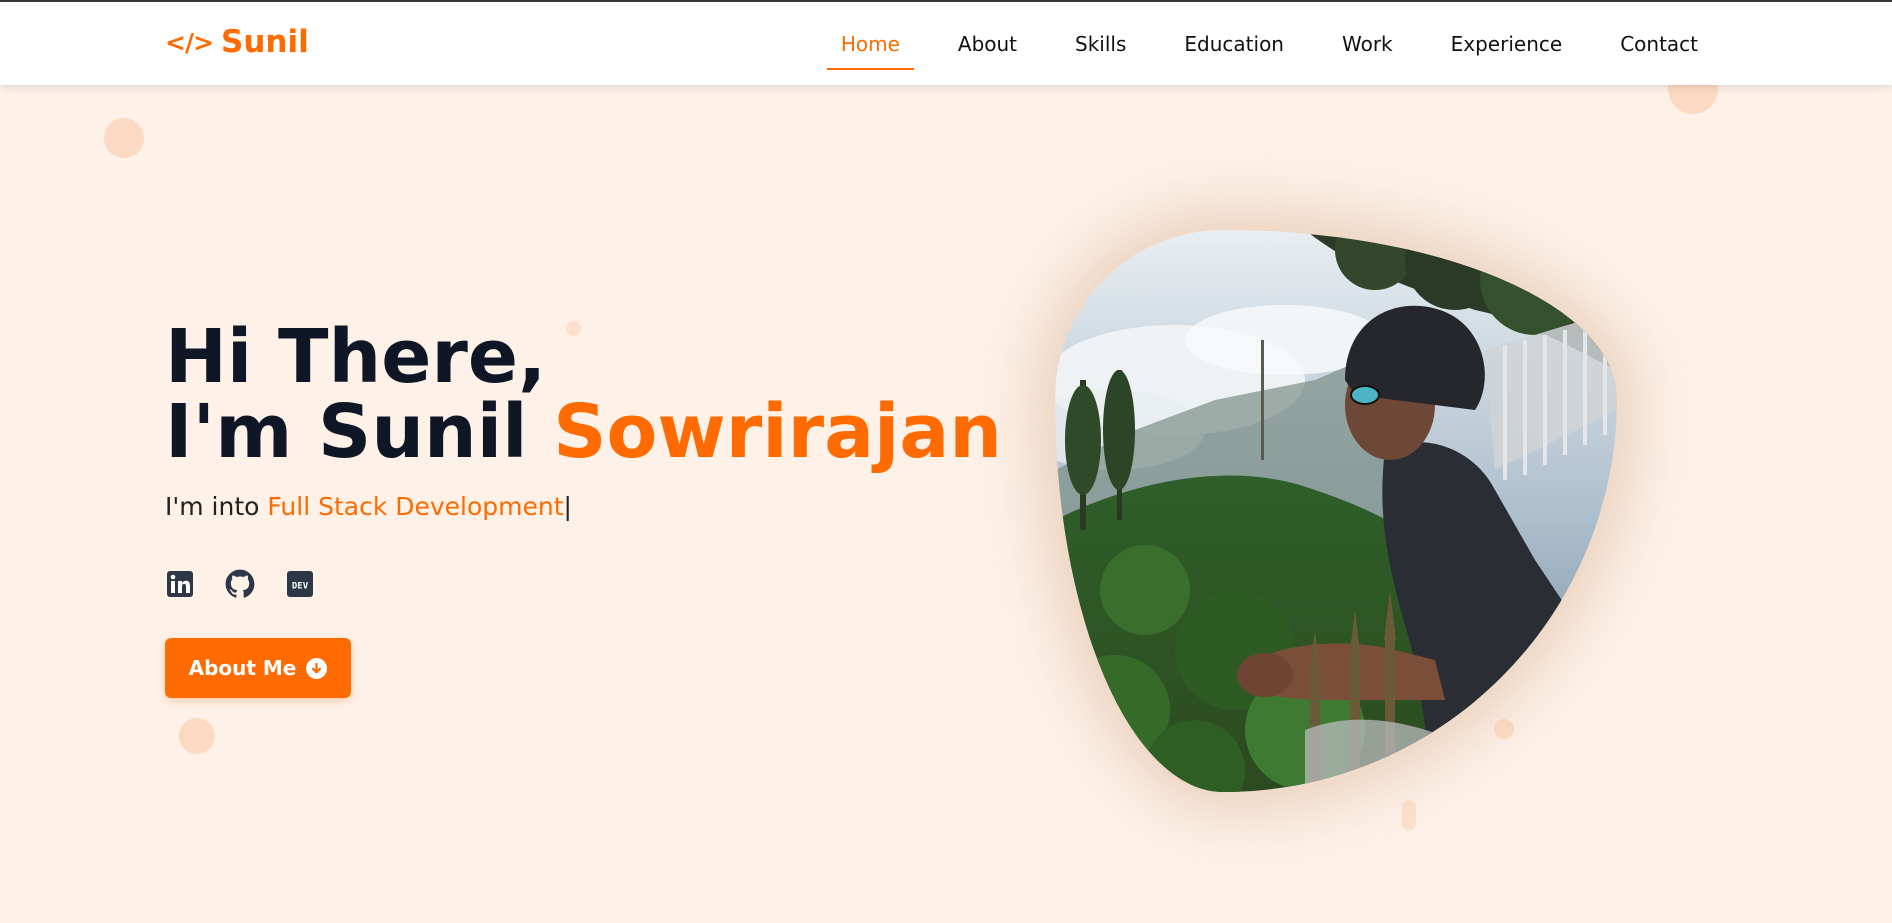  Describe the element at coordinates (777, 432) in the screenshot. I see `hero-name: Sowrirajan` at that location.